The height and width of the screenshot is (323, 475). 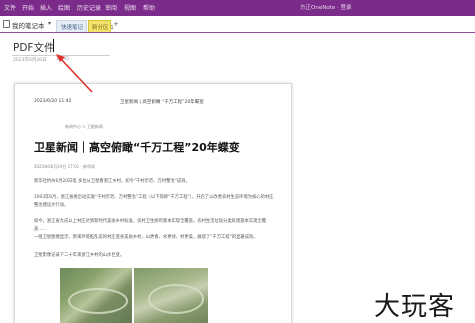 What do you see at coordinates (64, 7) in the screenshot?
I see `menu-draw: 绘图` at bounding box center [64, 7].